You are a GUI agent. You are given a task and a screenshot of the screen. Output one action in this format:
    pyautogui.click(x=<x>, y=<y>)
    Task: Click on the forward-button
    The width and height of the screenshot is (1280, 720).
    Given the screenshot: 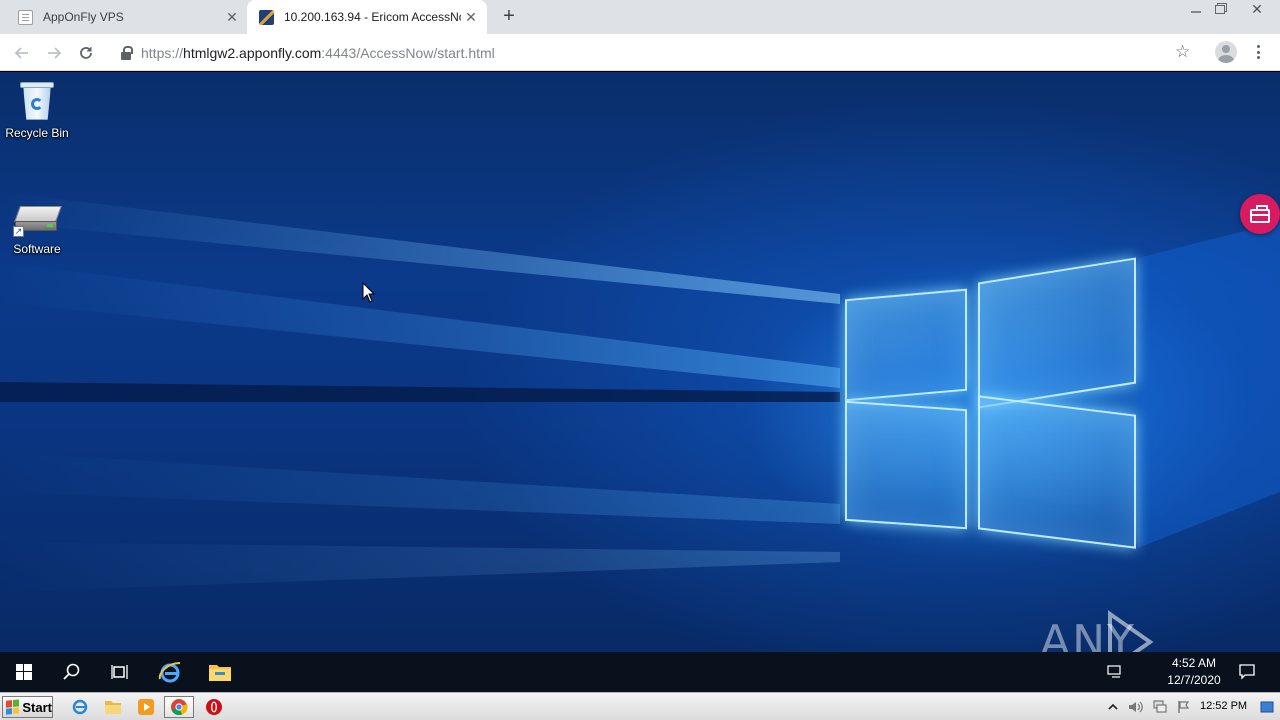 What is the action you would take?
    pyautogui.click(x=54, y=53)
    